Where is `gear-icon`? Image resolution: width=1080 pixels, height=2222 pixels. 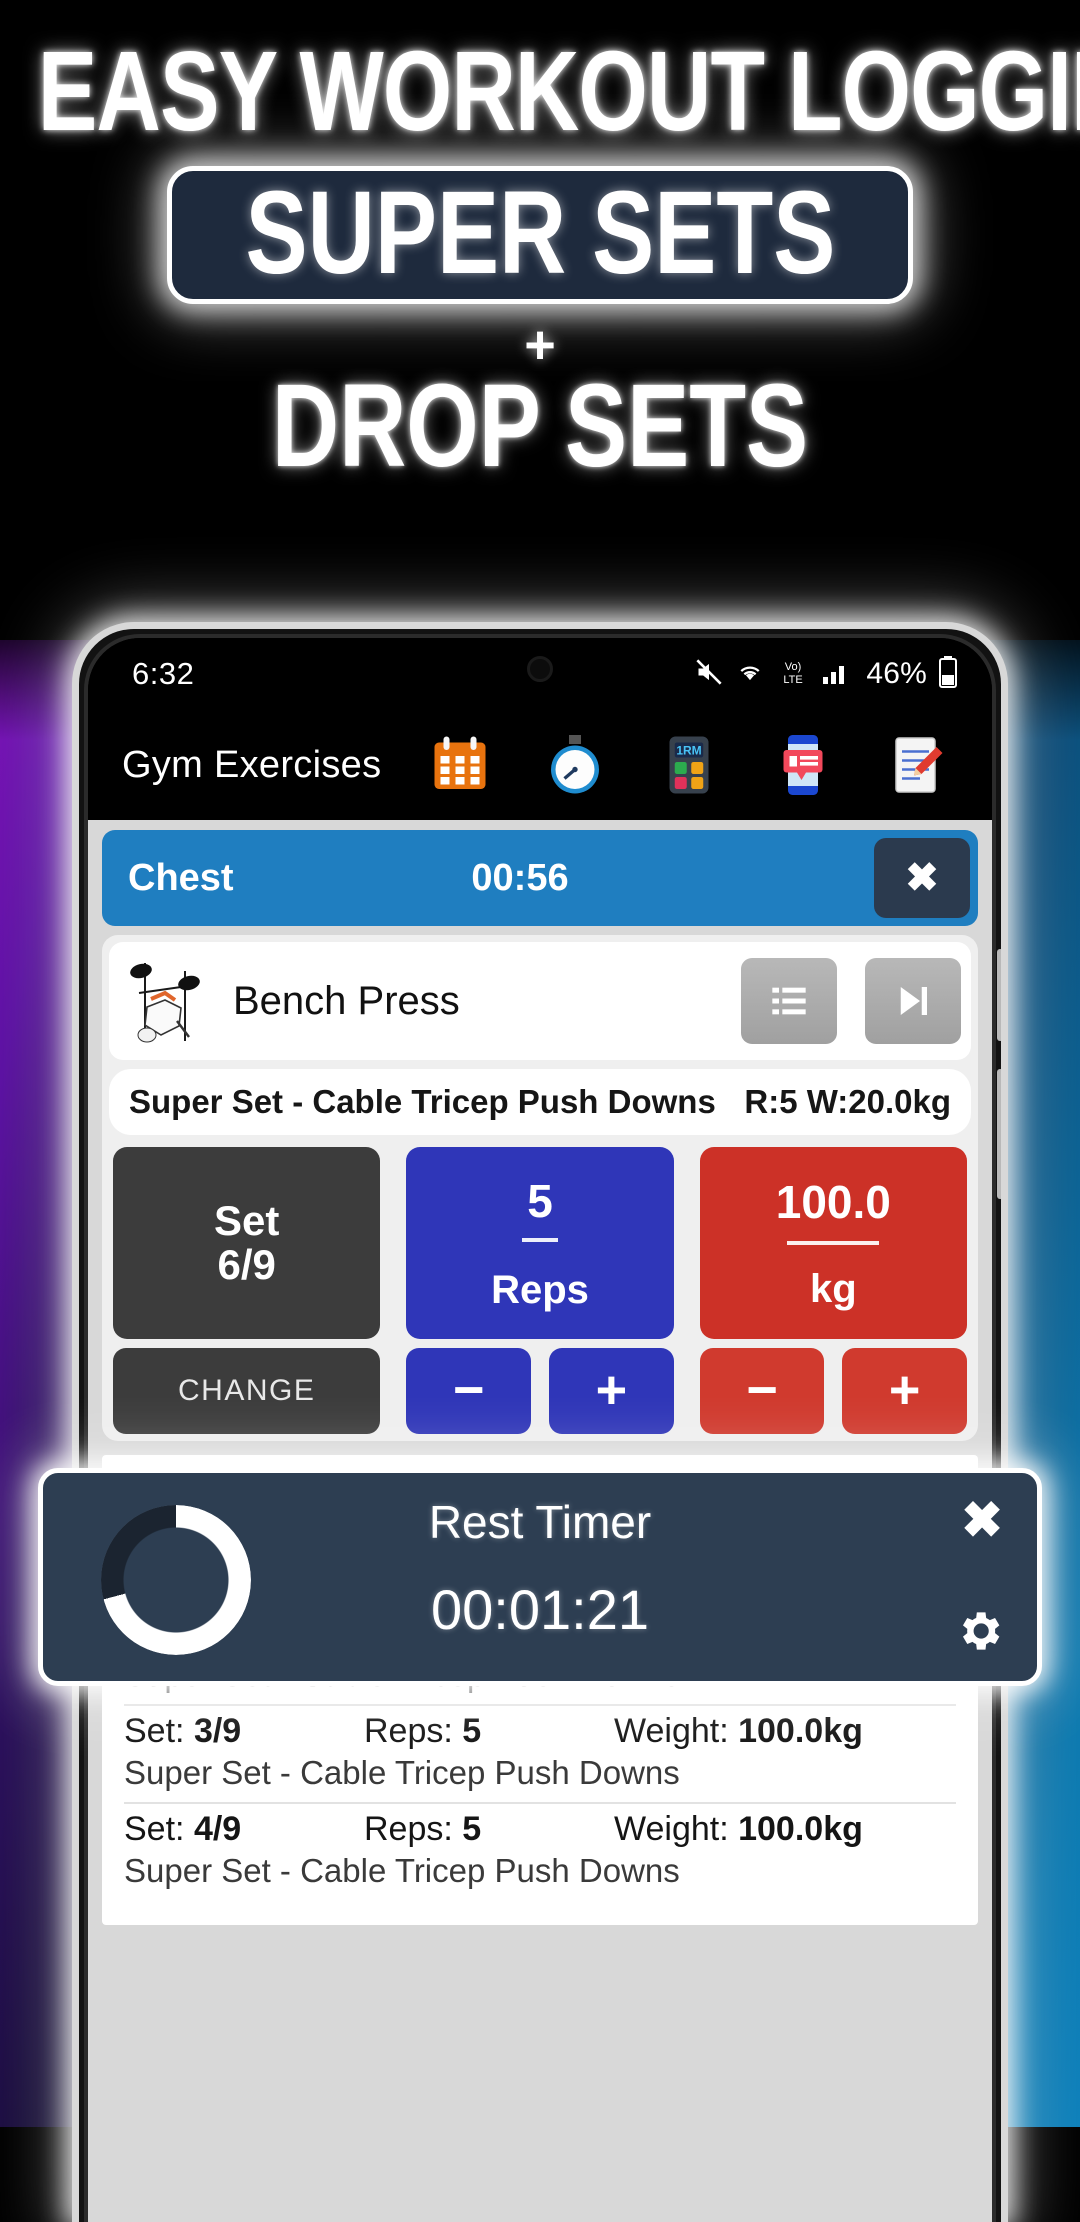 gear-icon is located at coordinates (979, 1631).